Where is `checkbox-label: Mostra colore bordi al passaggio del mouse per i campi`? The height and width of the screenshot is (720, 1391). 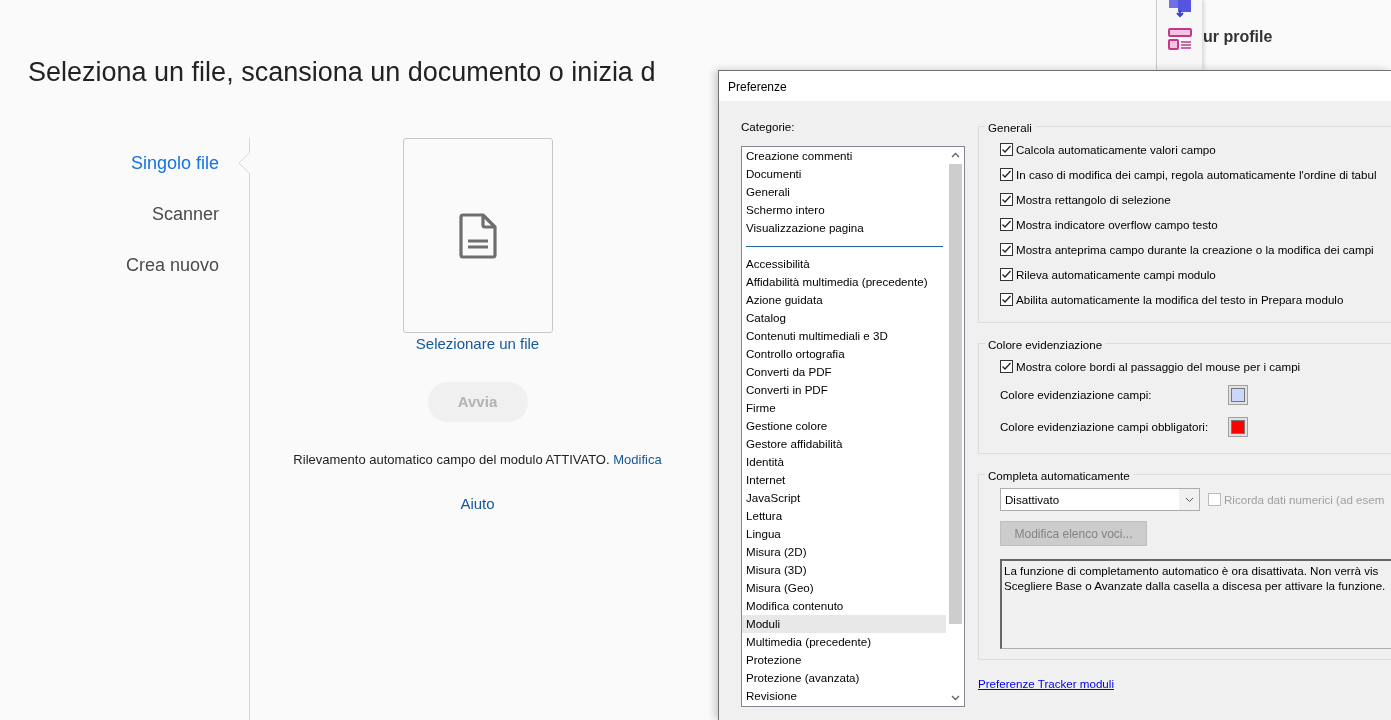 checkbox-label: Mostra colore bordi al passaggio del mouse per i campi is located at coordinates (1158, 366).